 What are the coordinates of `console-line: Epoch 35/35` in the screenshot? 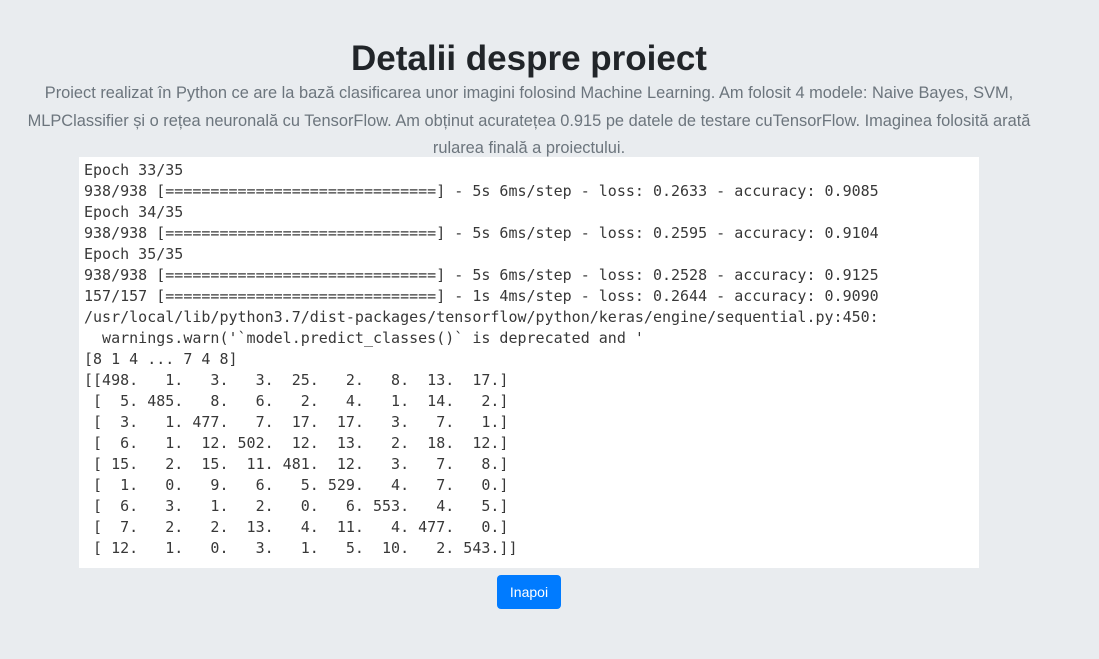 It's located at (134, 254).